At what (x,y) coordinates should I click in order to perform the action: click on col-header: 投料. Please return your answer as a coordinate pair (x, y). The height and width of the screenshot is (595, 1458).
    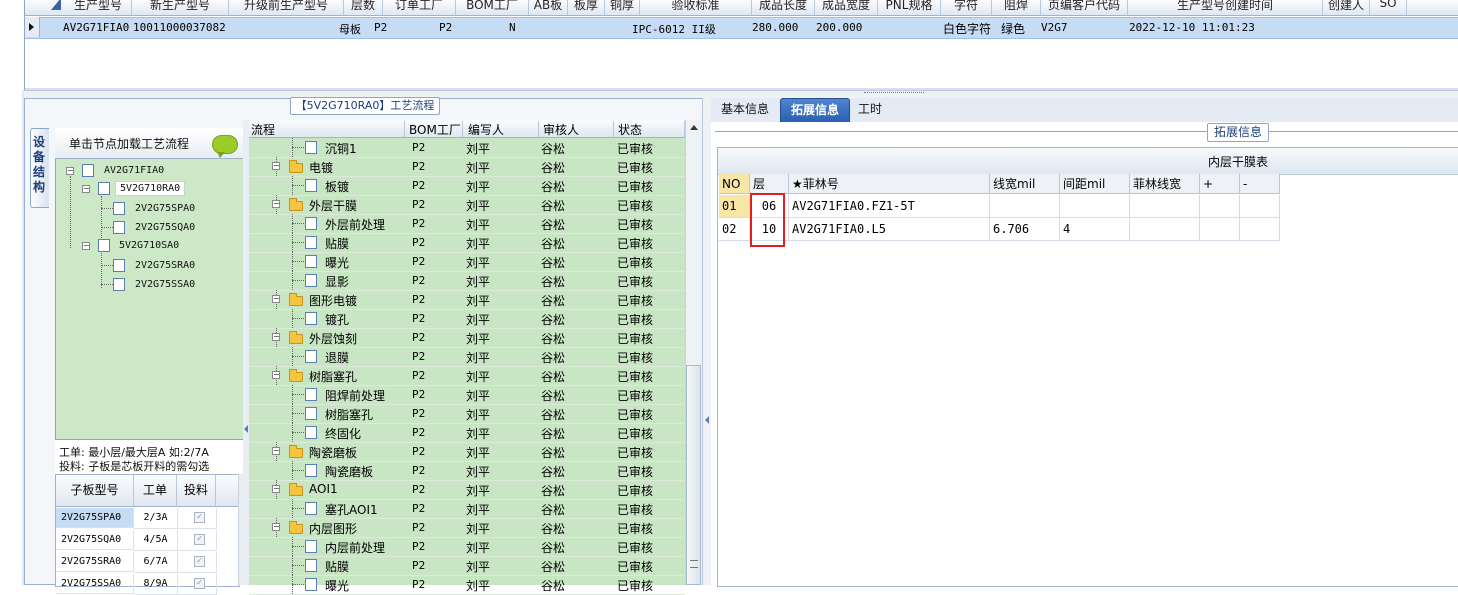
    Looking at the image, I should click on (196, 491).